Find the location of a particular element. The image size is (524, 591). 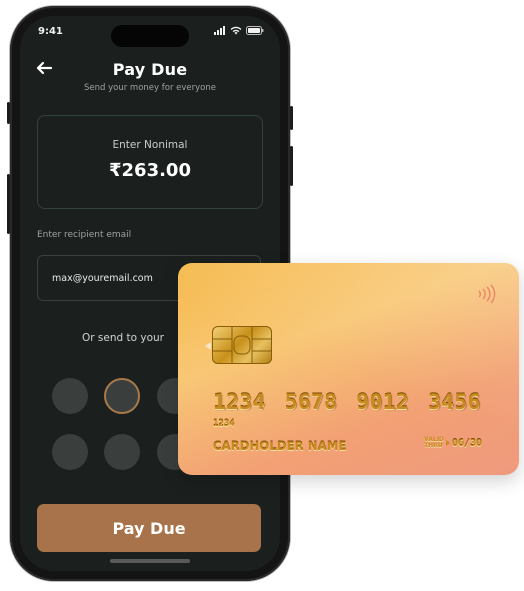

valid-thru-label: VALID THRU is located at coordinates (434, 443).